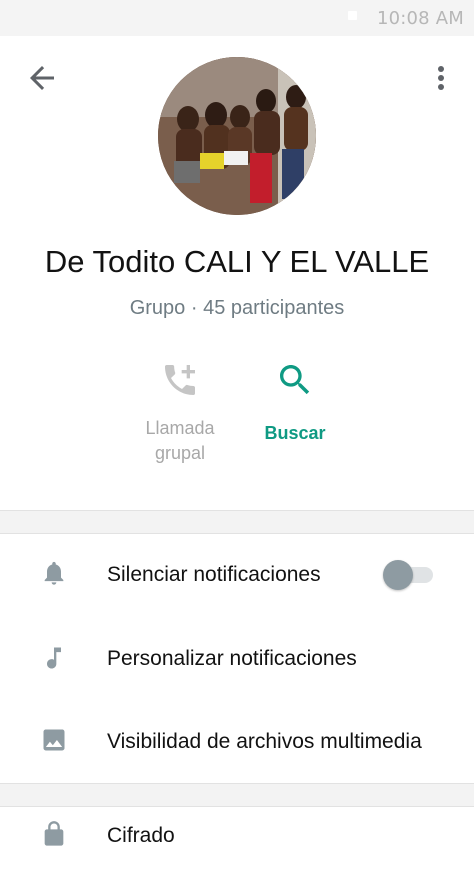  I want to click on more-vert-icon, so click(441, 78).